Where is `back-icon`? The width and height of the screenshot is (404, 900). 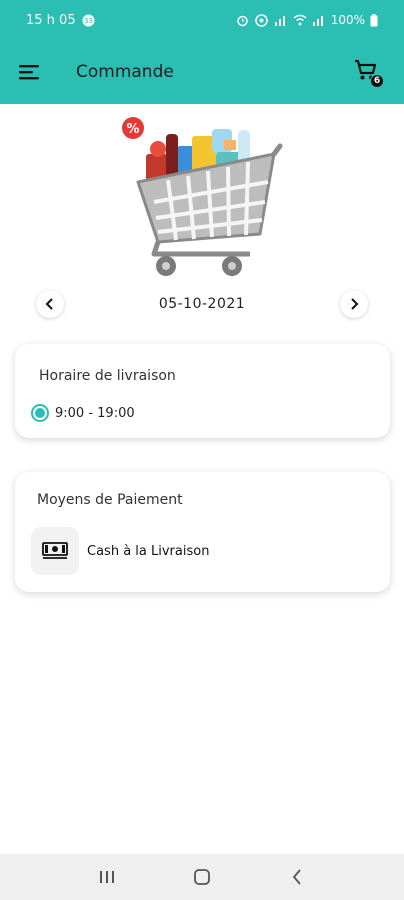 back-icon is located at coordinates (296, 877).